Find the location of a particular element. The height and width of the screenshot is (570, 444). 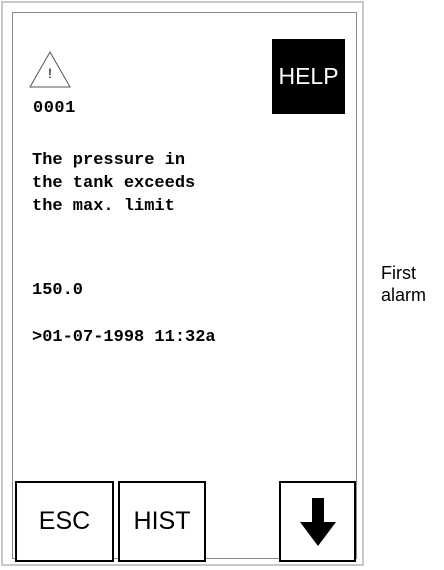

down-arrow-icon is located at coordinates (317, 521).